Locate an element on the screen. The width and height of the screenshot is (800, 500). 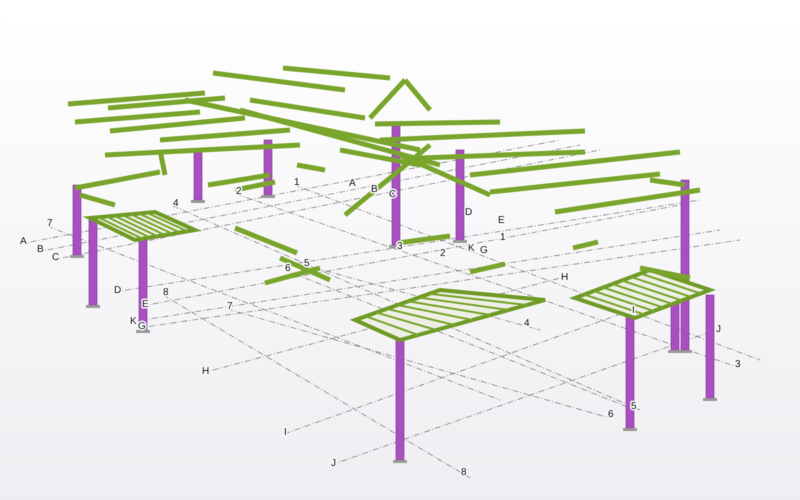
grid-label: C is located at coordinates (56, 257).